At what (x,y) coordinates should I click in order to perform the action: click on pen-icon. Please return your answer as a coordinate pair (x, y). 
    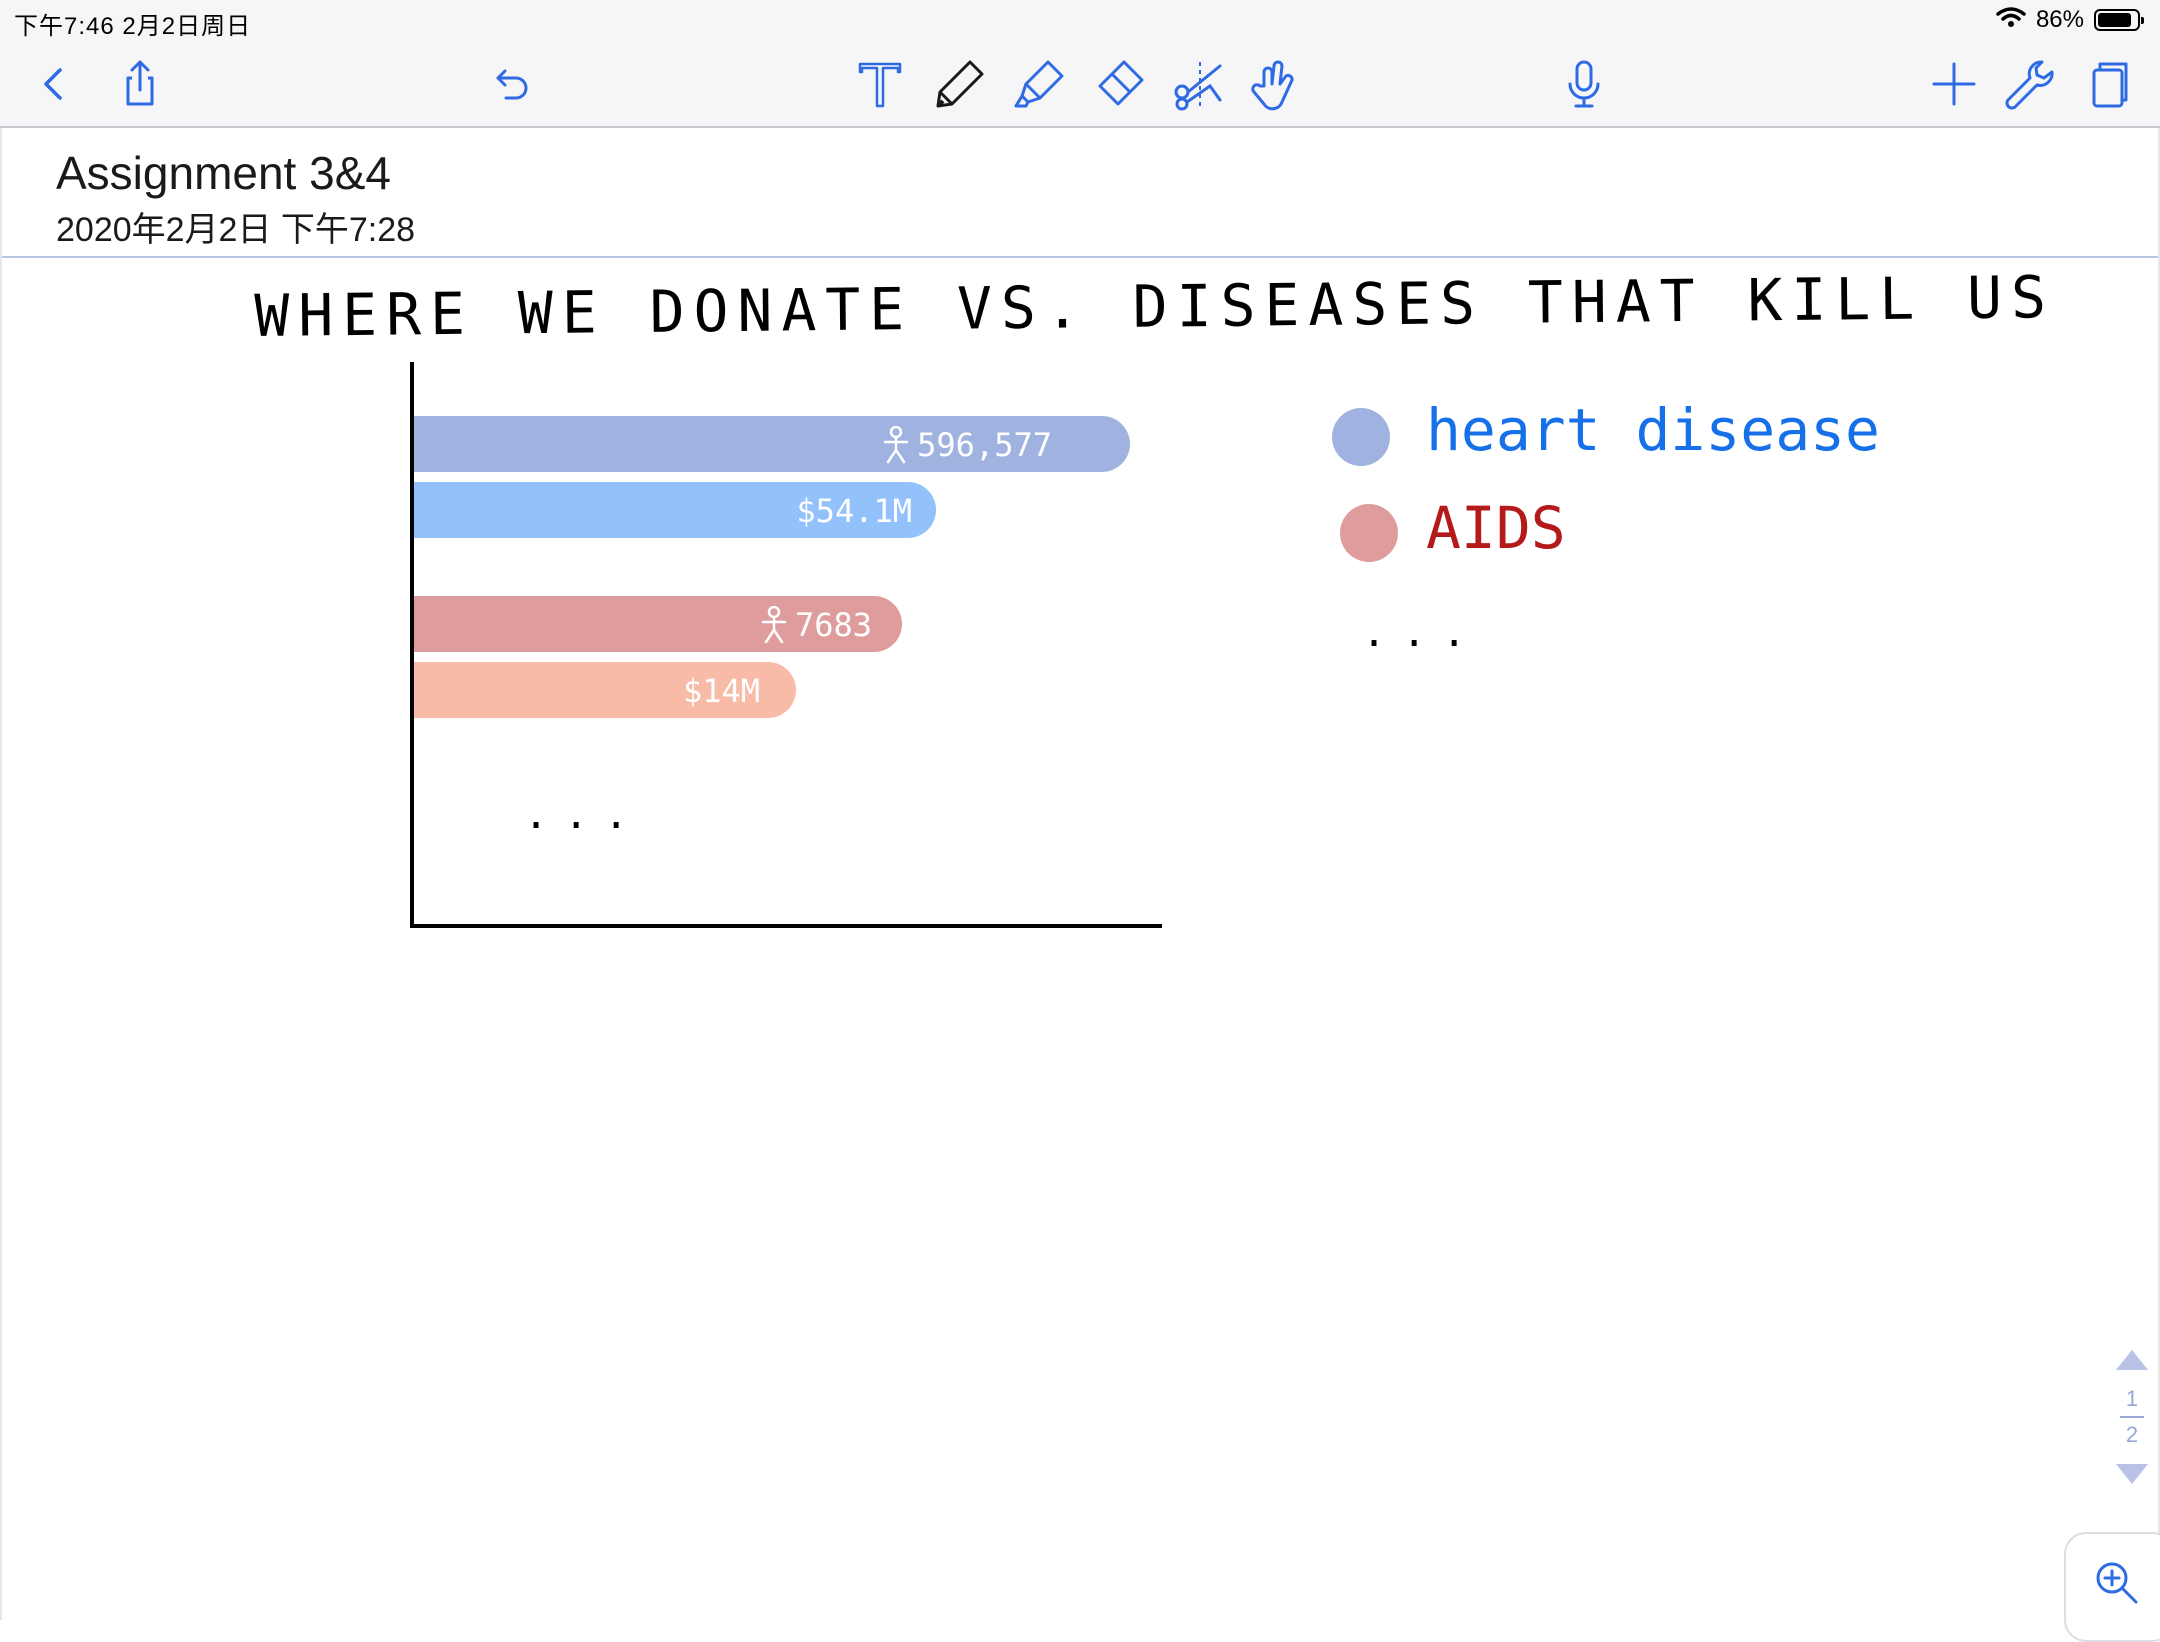
    Looking at the image, I should click on (960, 84).